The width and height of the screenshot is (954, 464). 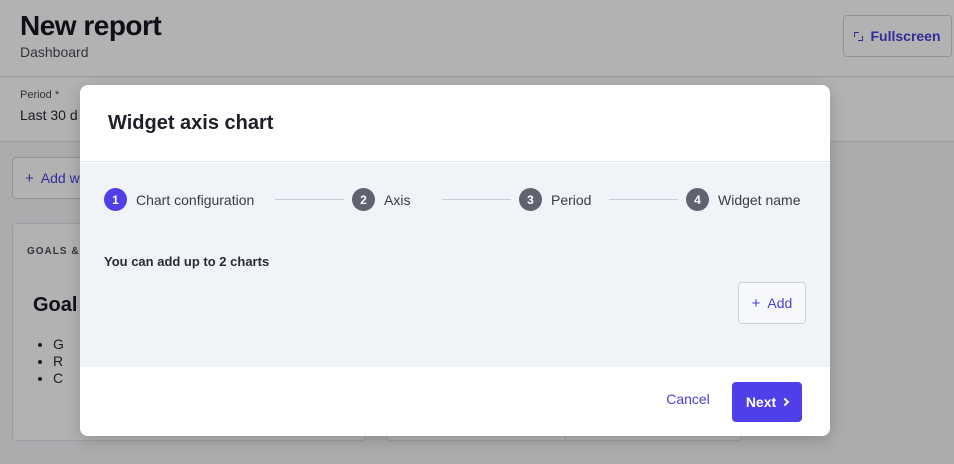 What do you see at coordinates (761, 402) in the screenshot?
I see `next-label: Next` at bounding box center [761, 402].